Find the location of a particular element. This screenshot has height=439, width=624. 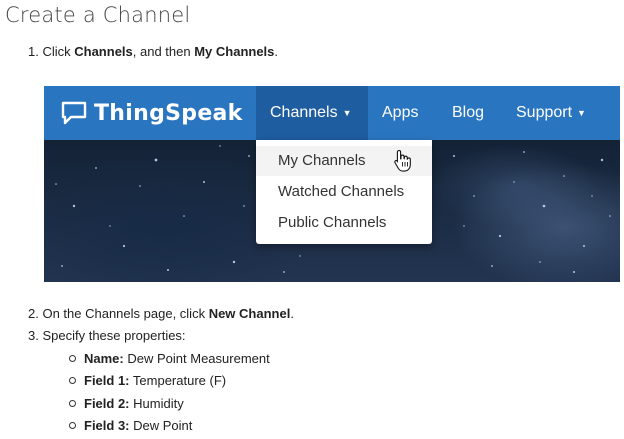

property-label: Field 1: is located at coordinates (107, 380).